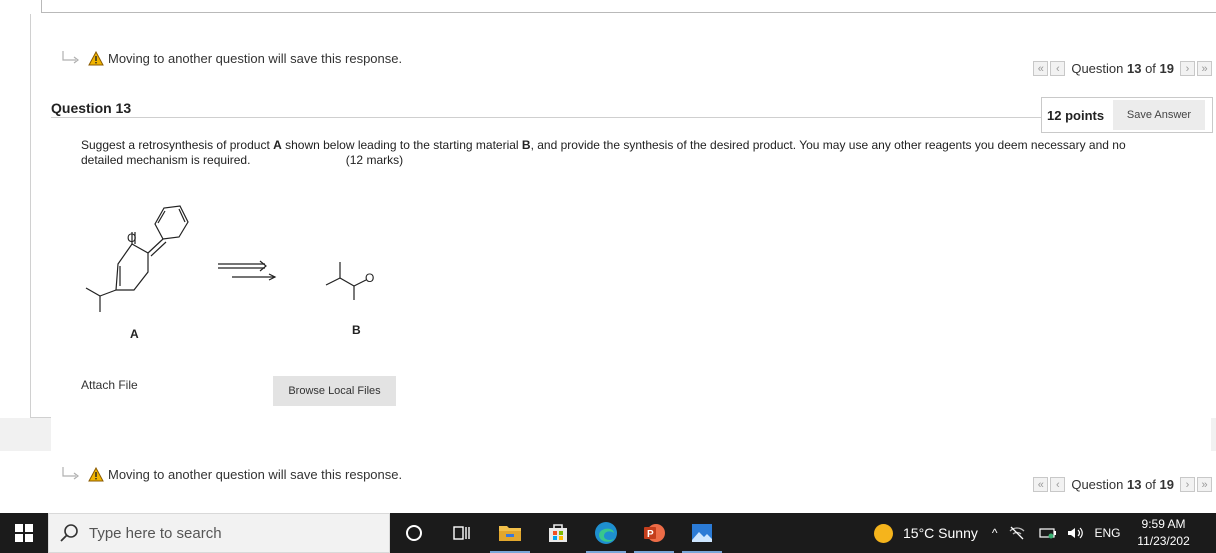 Image resolution: width=1216 pixels, height=553 pixels. What do you see at coordinates (1159, 115) in the screenshot?
I see `save-answer-button: Save Answer` at bounding box center [1159, 115].